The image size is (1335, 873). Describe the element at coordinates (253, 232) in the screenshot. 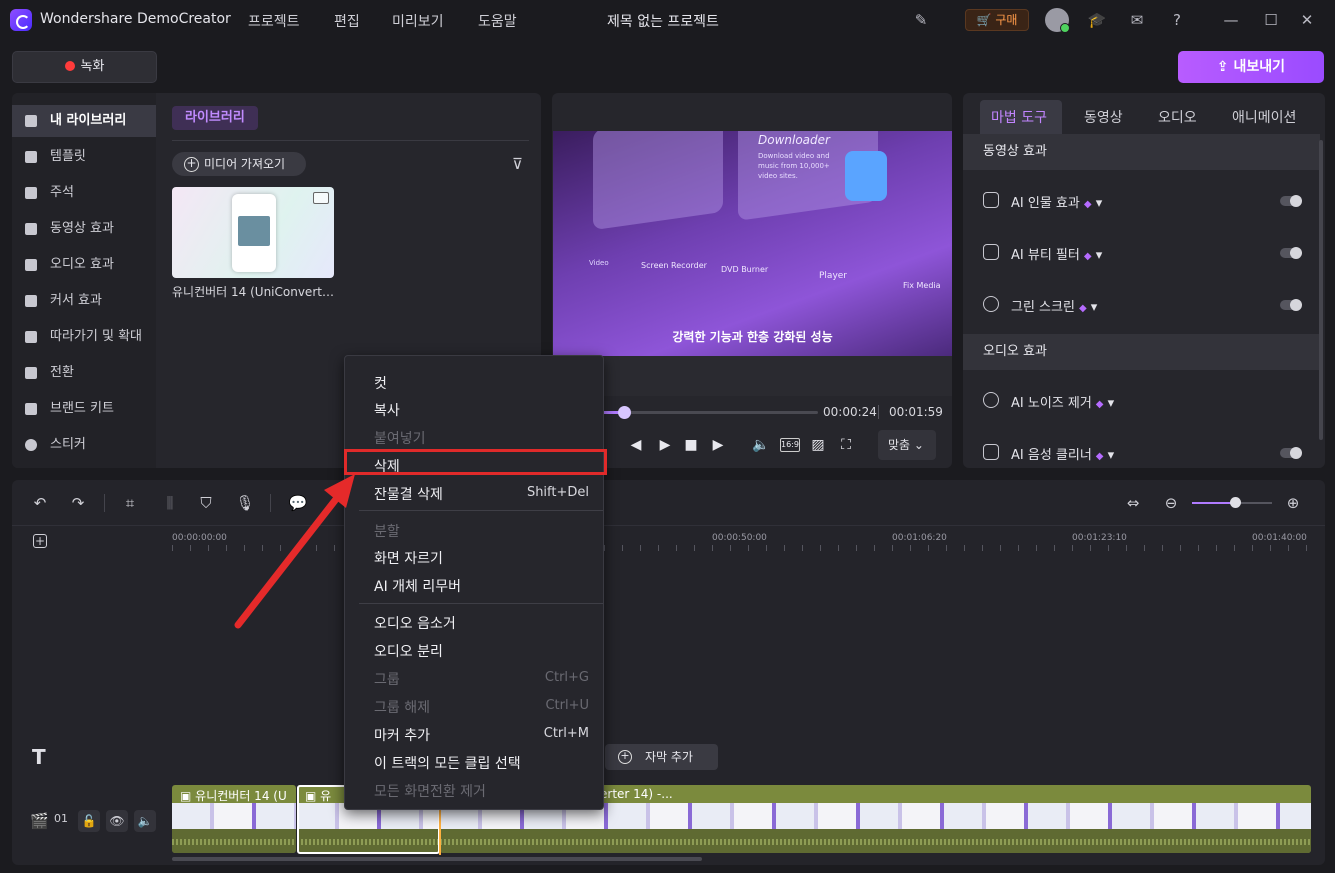

I see `media-thumbnail` at that location.